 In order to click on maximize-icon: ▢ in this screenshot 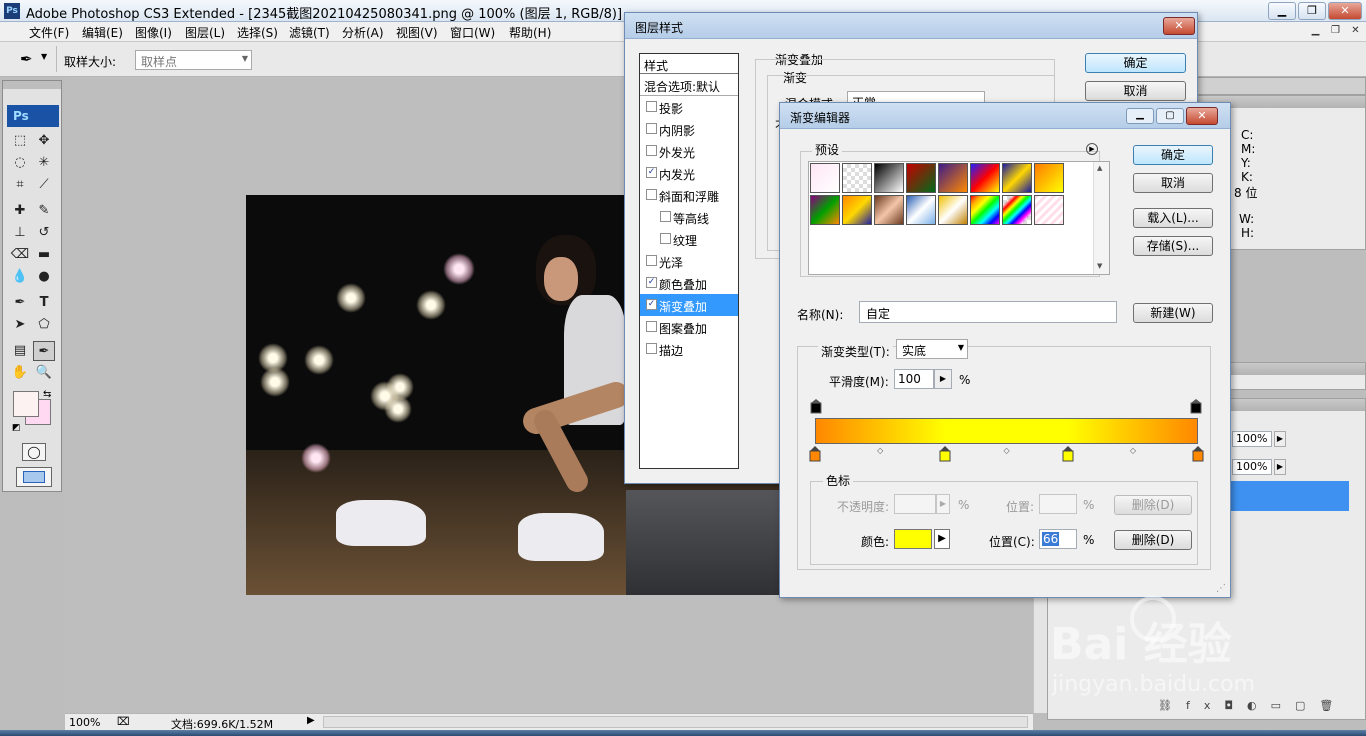, I will do `click(1170, 116)`.